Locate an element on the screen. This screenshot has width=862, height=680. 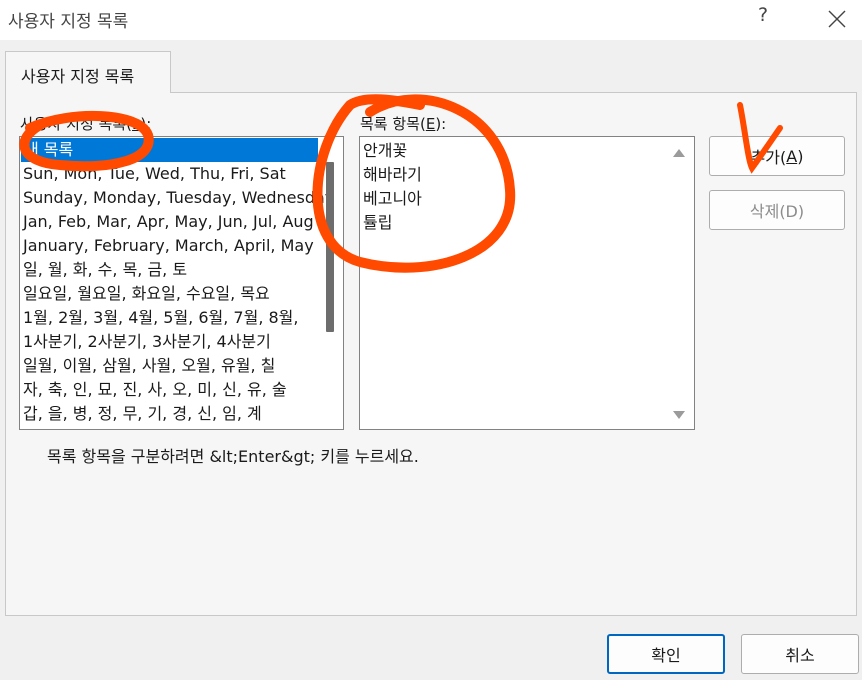
cancel-button: 취소 is located at coordinates (800, 654).